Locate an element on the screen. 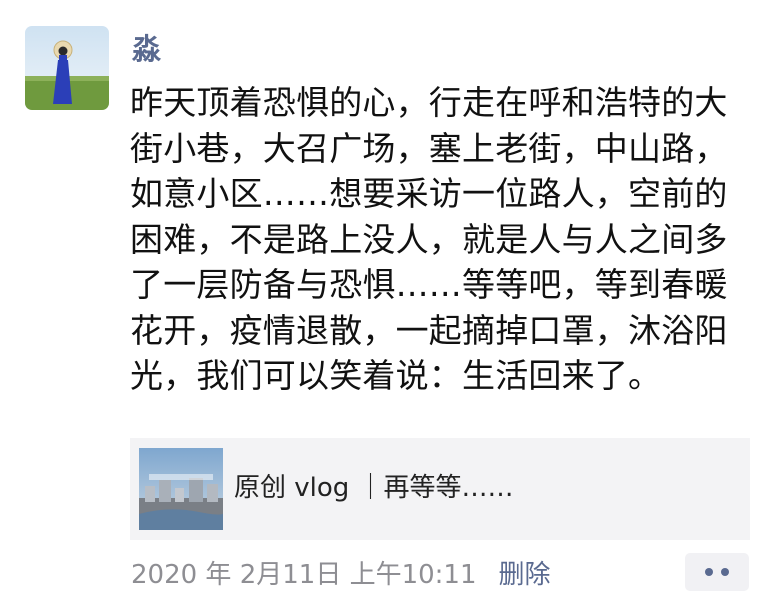 The image size is (780, 608). more-actions-button is located at coordinates (717, 572).